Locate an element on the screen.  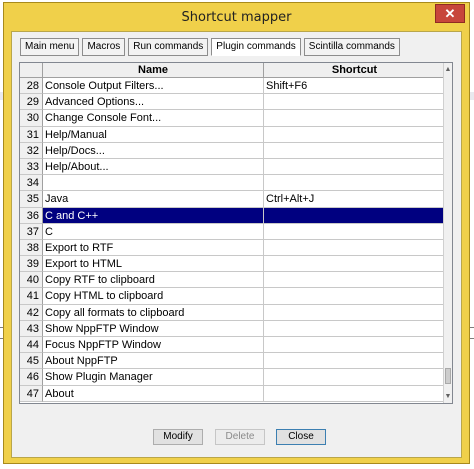
title-bar: Shortcut mapper ✕ is located at coordinates (236, 17).